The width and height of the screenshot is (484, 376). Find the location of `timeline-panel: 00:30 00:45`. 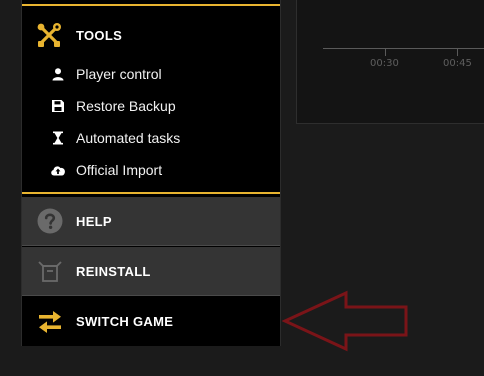

timeline-panel: 00:30 00:45 is located at coordinates (390, 62).